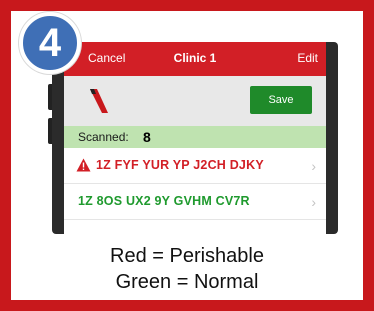 Image resolution: width=374 pixels, height=311 pixels. What do you see at coordinates (103, 137) in the screenshot?
I see `scanned-label: Scanned:` at bounding box center [103, 137].